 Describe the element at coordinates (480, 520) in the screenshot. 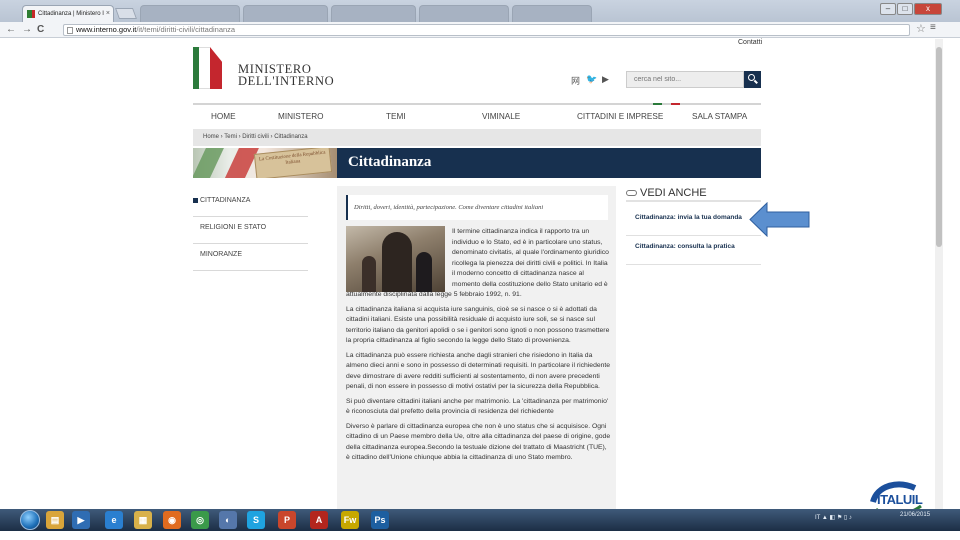

I see `windows-taskbar: ▤ ▶ e ▦ ◉ ◎ ◐ S P A Fw Ps IT ▲ ◧ ⚑ ▯ ♪ 21/06/2015` at that location.